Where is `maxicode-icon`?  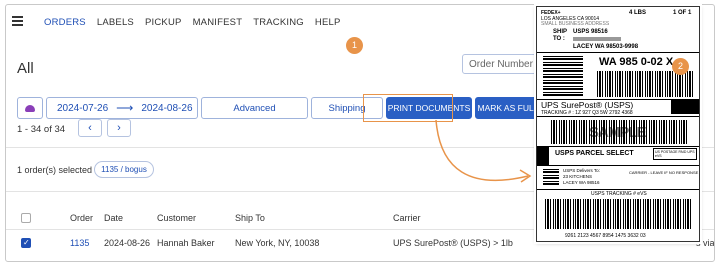
maxicode-icon is located at coordinates (563, 76).